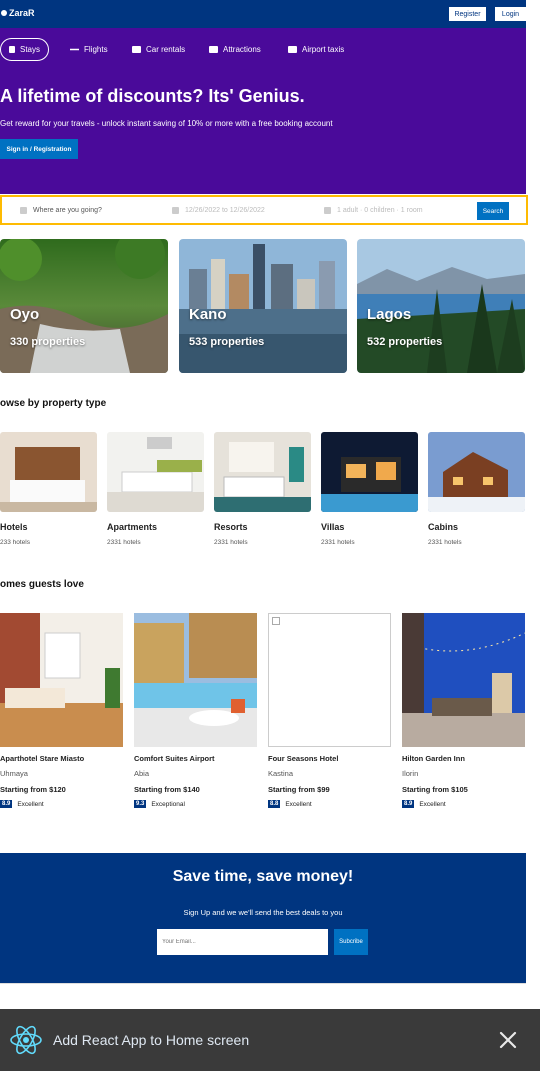  Describe the element at coordinates (327, 210) in the screenshot. I see `person-icon` at that location.